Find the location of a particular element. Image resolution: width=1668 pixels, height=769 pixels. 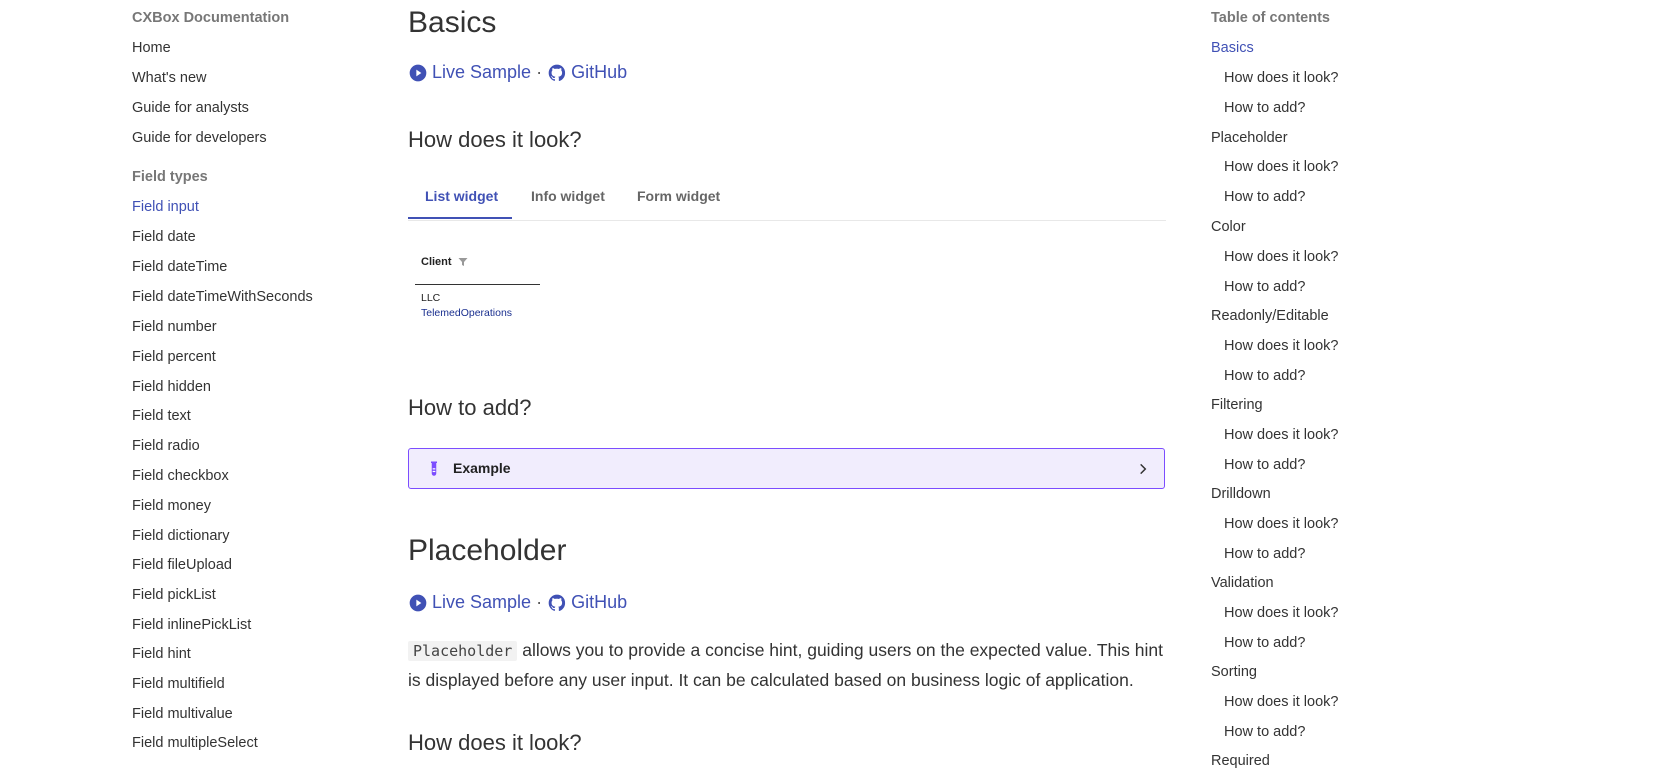

heading-placeholder: Placeholder is located at coordinates (487, 550).